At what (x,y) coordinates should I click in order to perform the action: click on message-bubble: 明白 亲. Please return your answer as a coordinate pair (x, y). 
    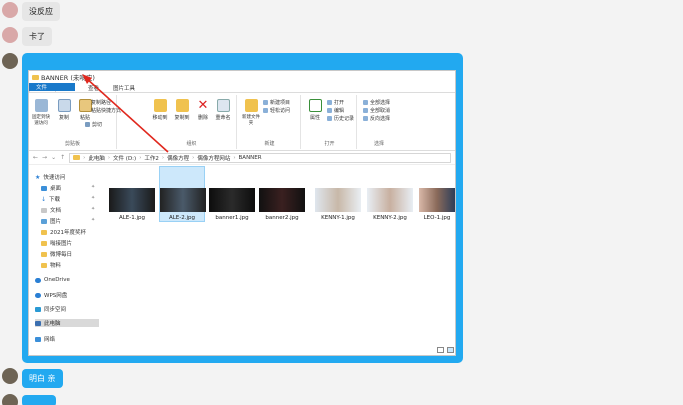
    Looking at the image, I should click on (42, 378).